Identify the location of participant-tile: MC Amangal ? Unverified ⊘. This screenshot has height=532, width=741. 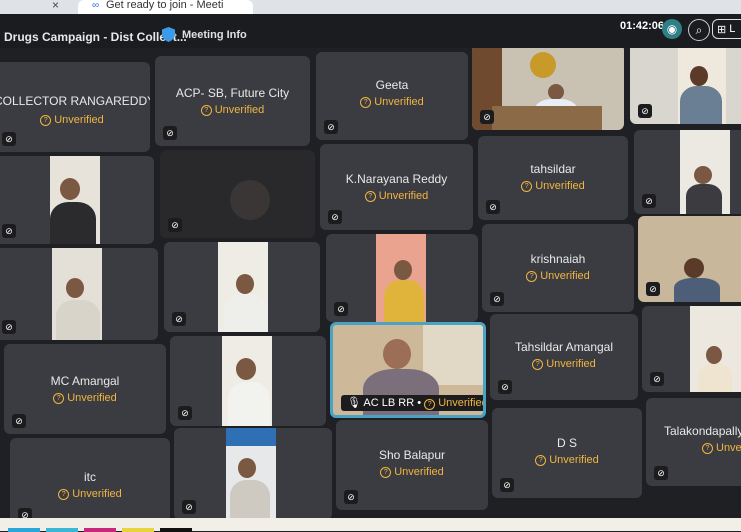
(85, 389).